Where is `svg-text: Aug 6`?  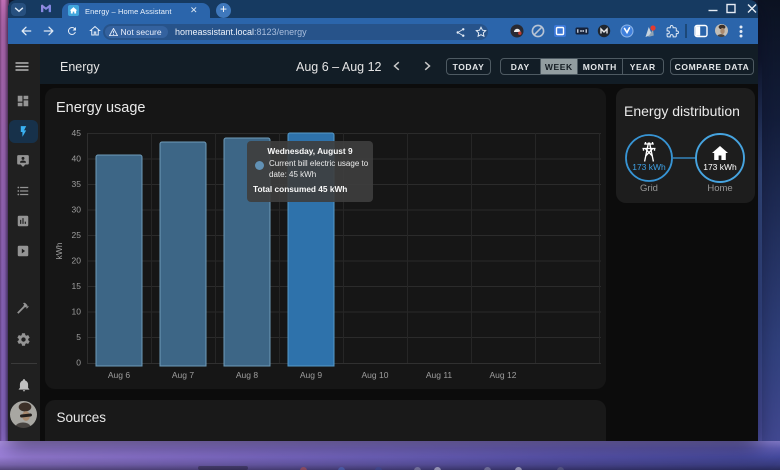 svg-text: Aug 6 is located at coordinates (119, 375).